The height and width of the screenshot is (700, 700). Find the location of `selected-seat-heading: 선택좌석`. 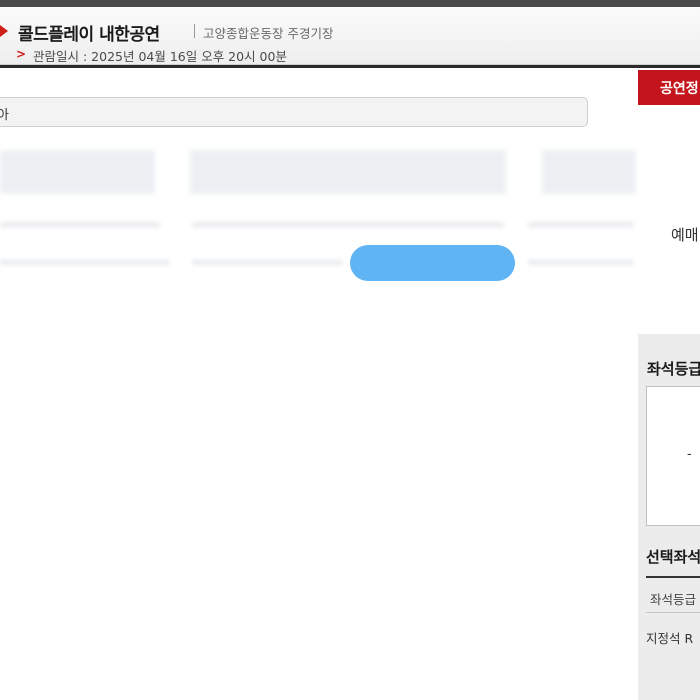

selected-seat-heading: 선택좌석 is located at coordinates (673, 557).